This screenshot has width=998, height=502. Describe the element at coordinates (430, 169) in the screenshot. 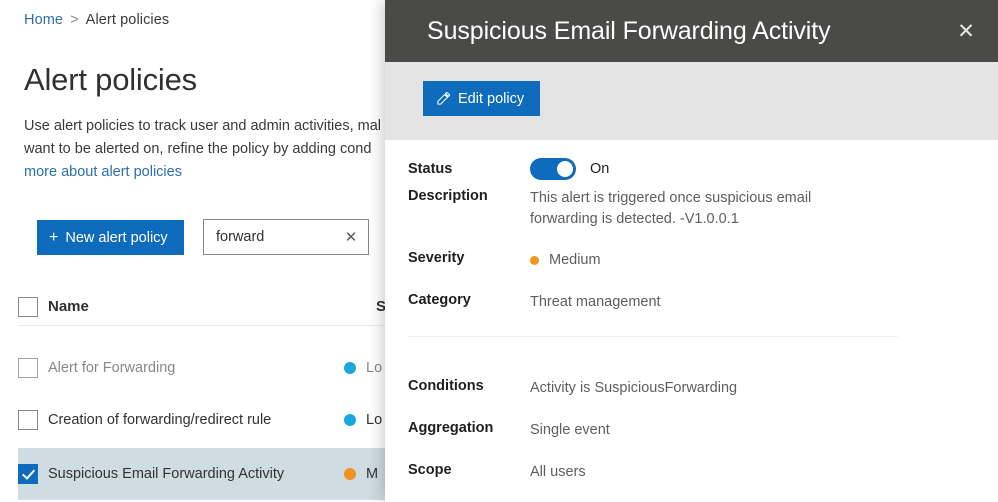

I see `detail-label-status: Status` at that location.